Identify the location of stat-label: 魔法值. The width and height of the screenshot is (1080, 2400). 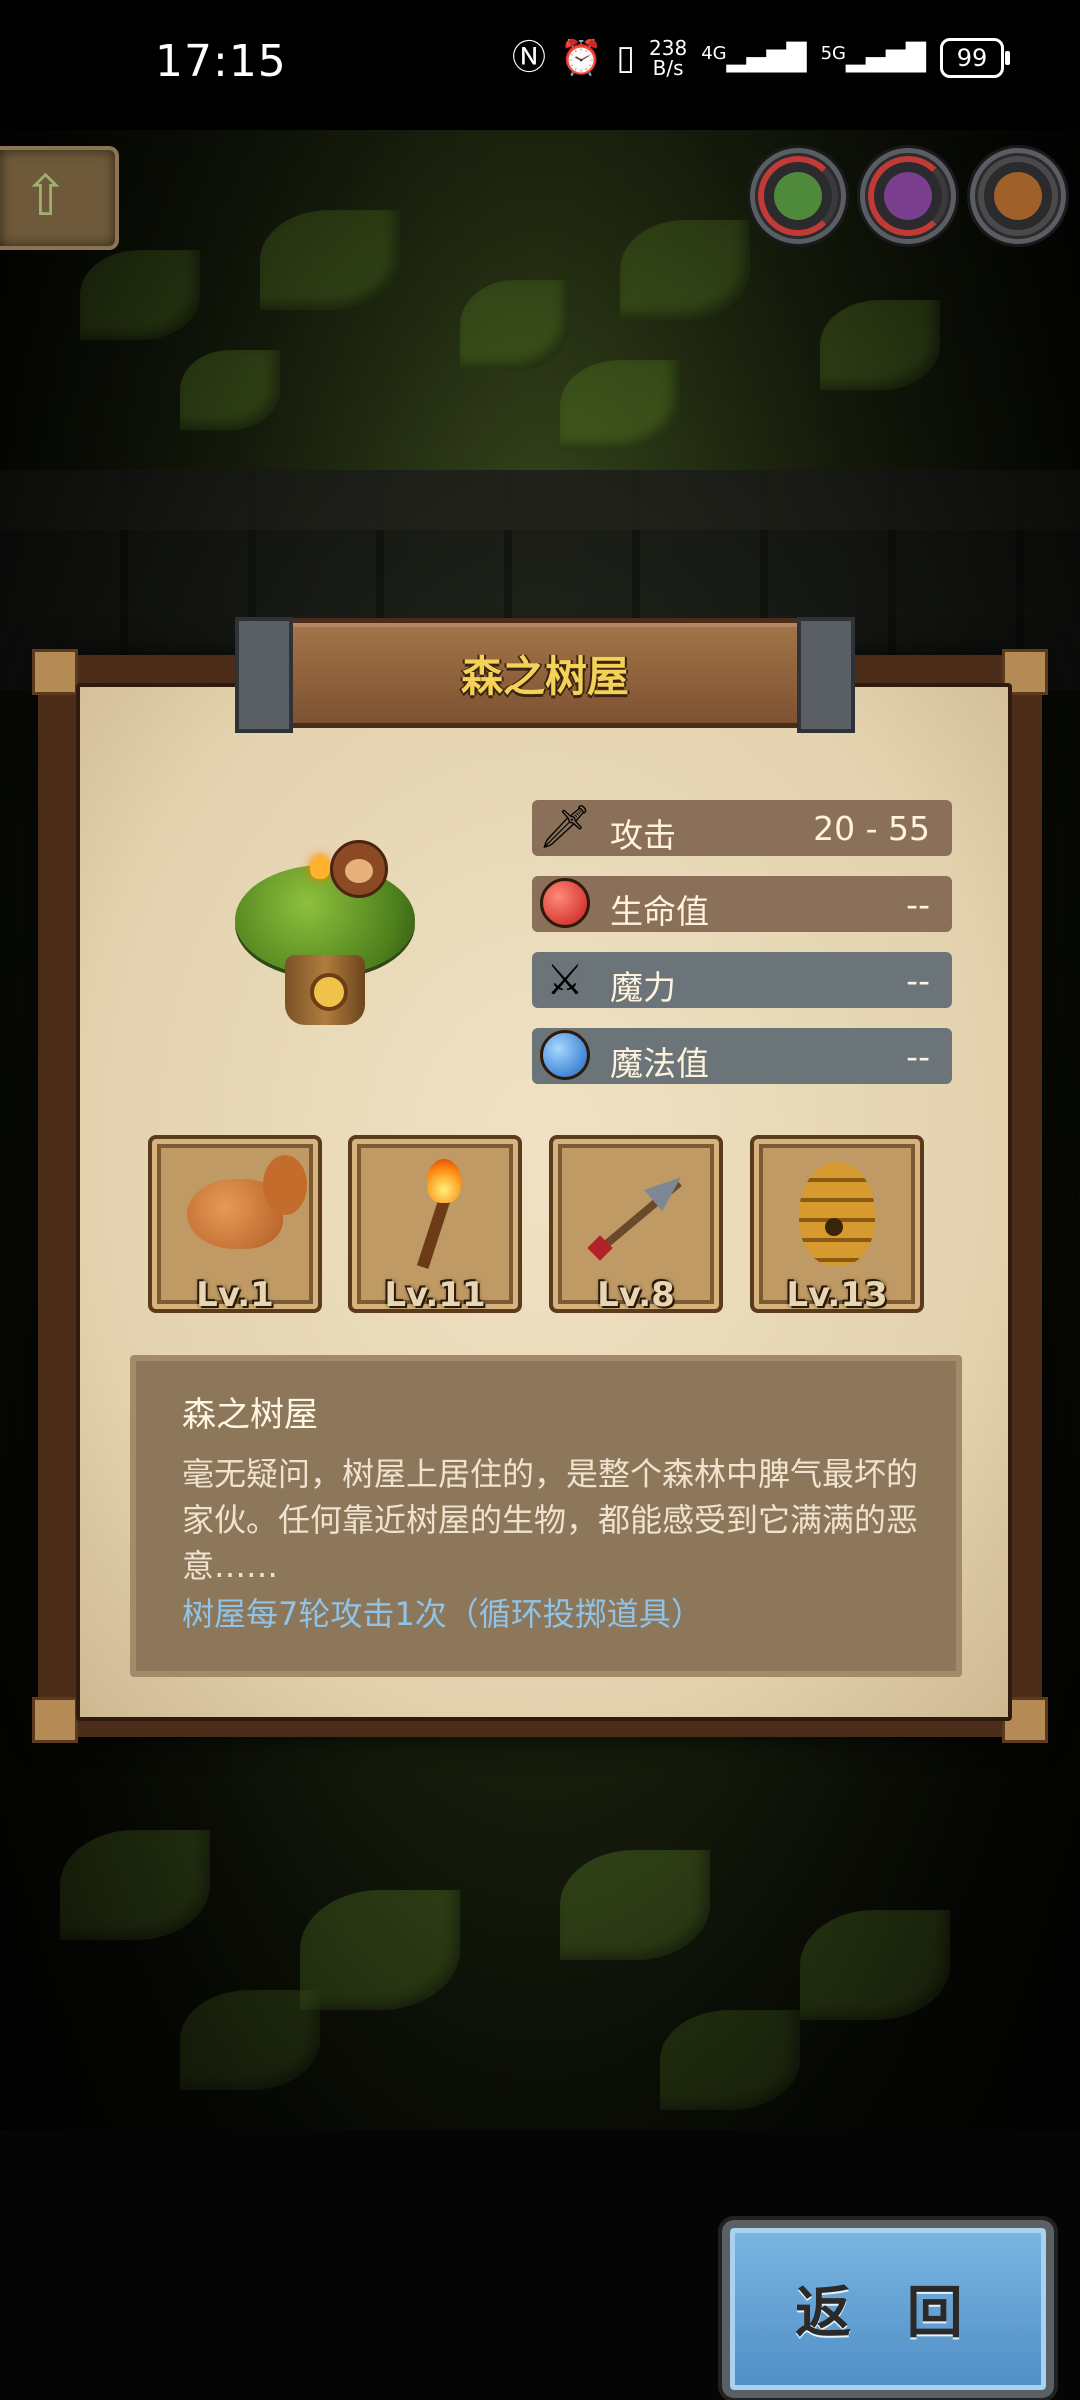
(659, 1063).